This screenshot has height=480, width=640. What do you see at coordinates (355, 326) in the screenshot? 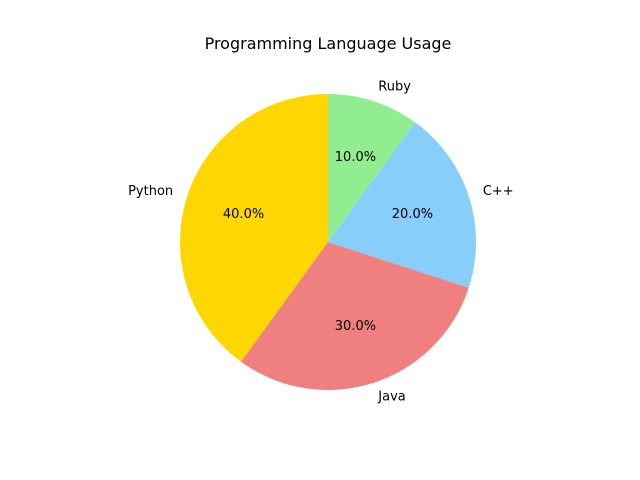
I see `pct-label-java: 30.0%` at bounding box center [355, 326].